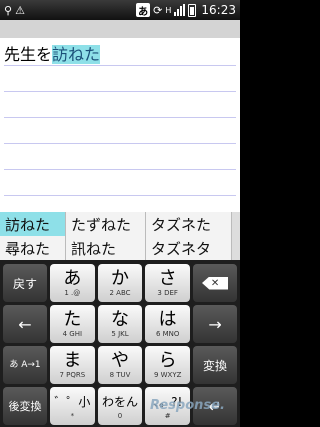  I want to click on warning-icon: ⚠, so click(20, 10).